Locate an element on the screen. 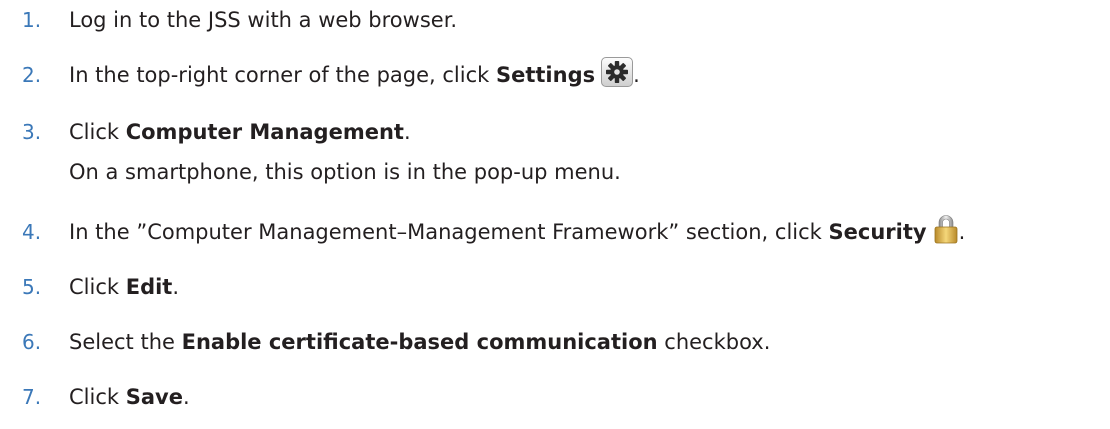 This screenshot has width=1110, height=429. ui-term-save: Save is located at coordinates (154, 397).